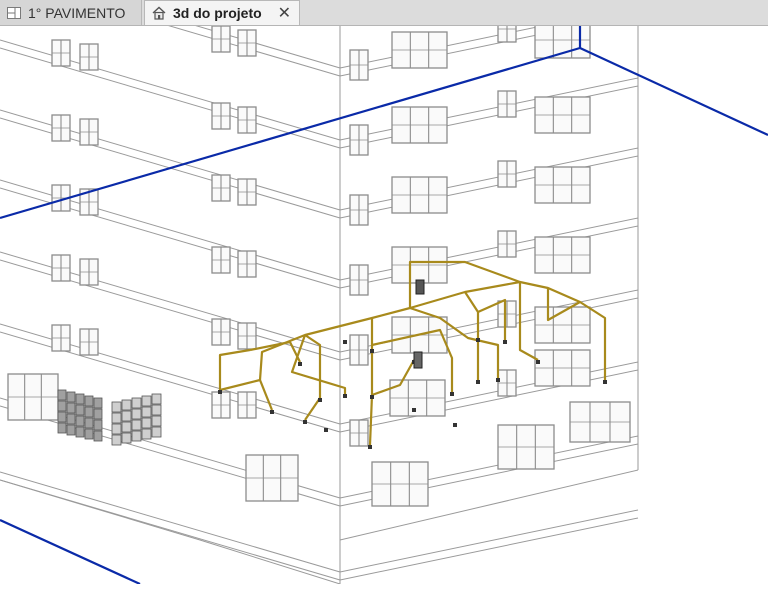 Image resolution: width=768 pixels, height=589 pixels. I want to click on floor-plan-icon, so click(14, 13).